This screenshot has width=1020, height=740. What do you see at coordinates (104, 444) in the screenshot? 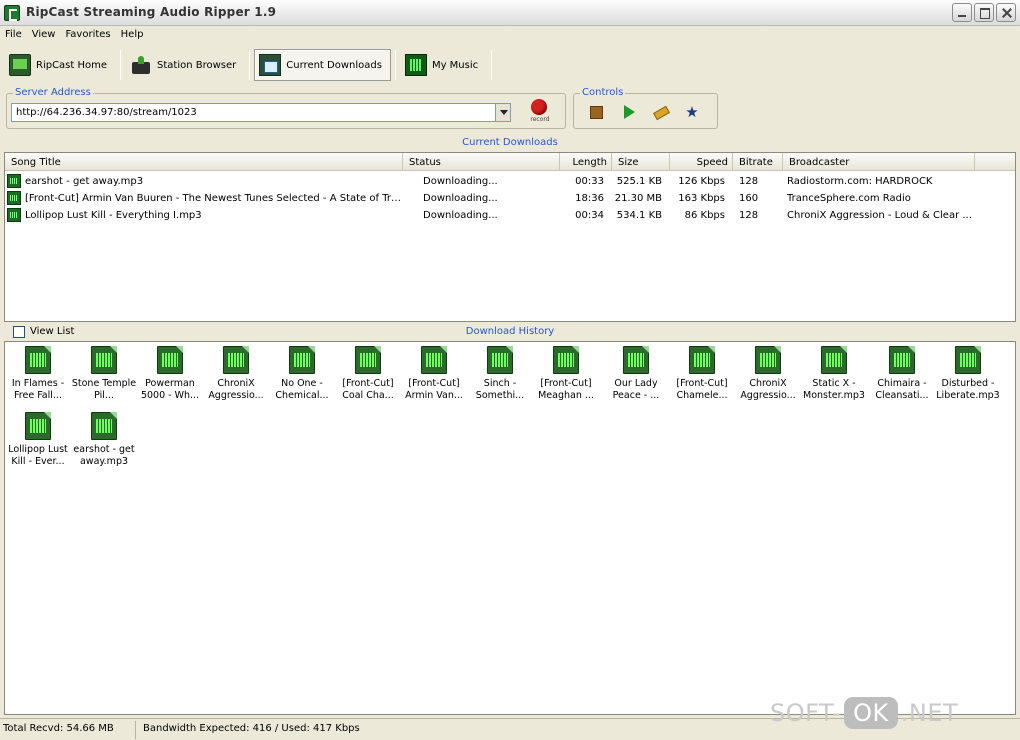
I see `history-item: earshot - get away.mp3` at bounding box center [104, 444].